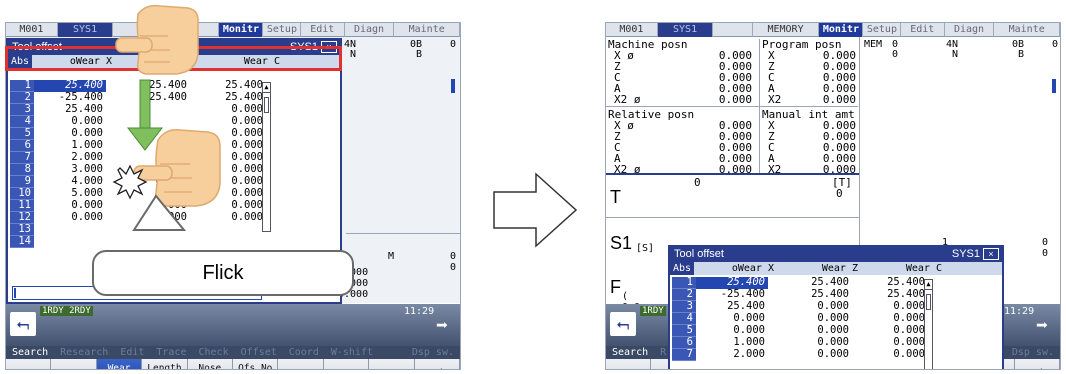 The width and height of the screenshot is (1066, 374). I want to click on axis-label: Z, so click(771, 136).